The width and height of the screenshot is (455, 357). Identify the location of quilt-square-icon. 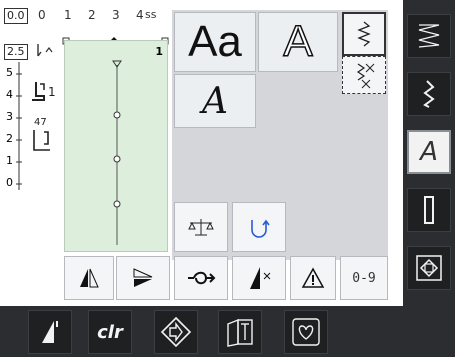
(429, 268).